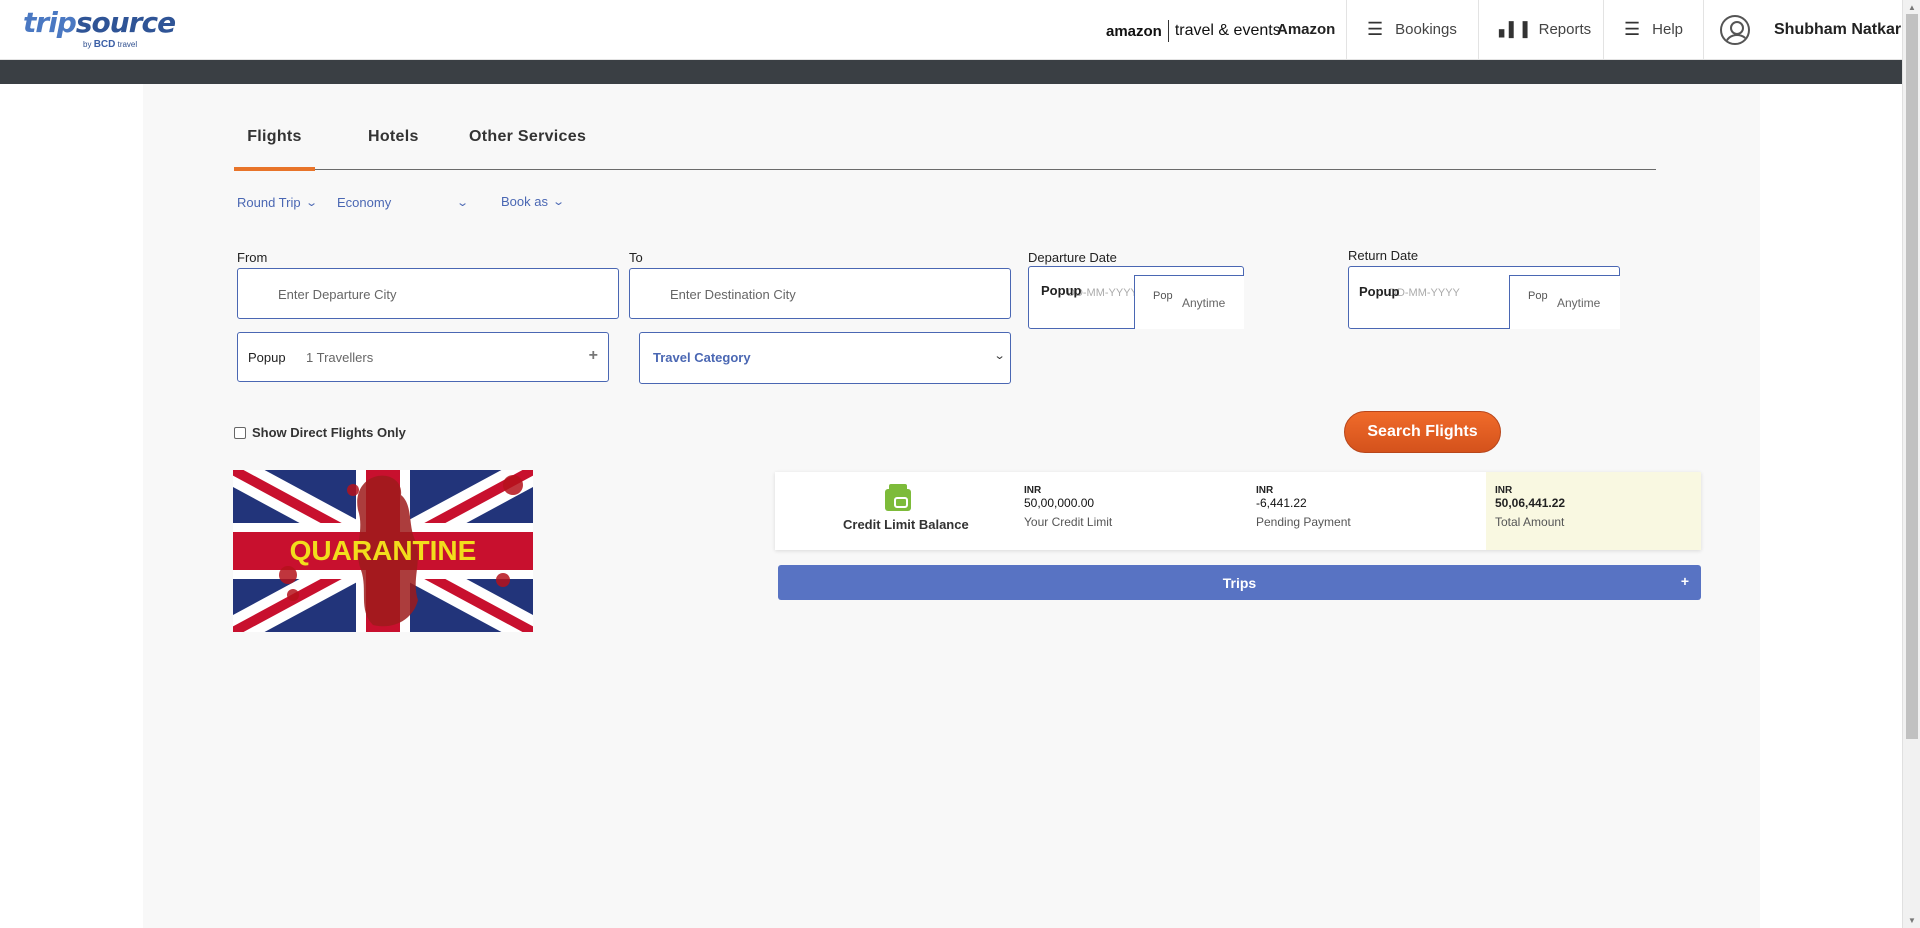 The width and height of the screenshot is (1920, 928). I want to click on return-time-select: Pop Anytime, so click(1564, 302).